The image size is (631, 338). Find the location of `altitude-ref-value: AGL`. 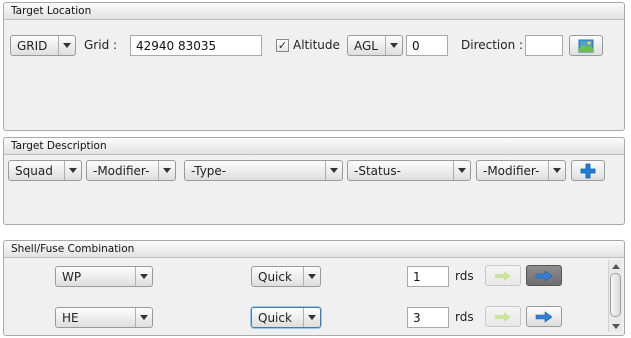

altitude-ref-value: AGL is located at coordinates (366, 45).